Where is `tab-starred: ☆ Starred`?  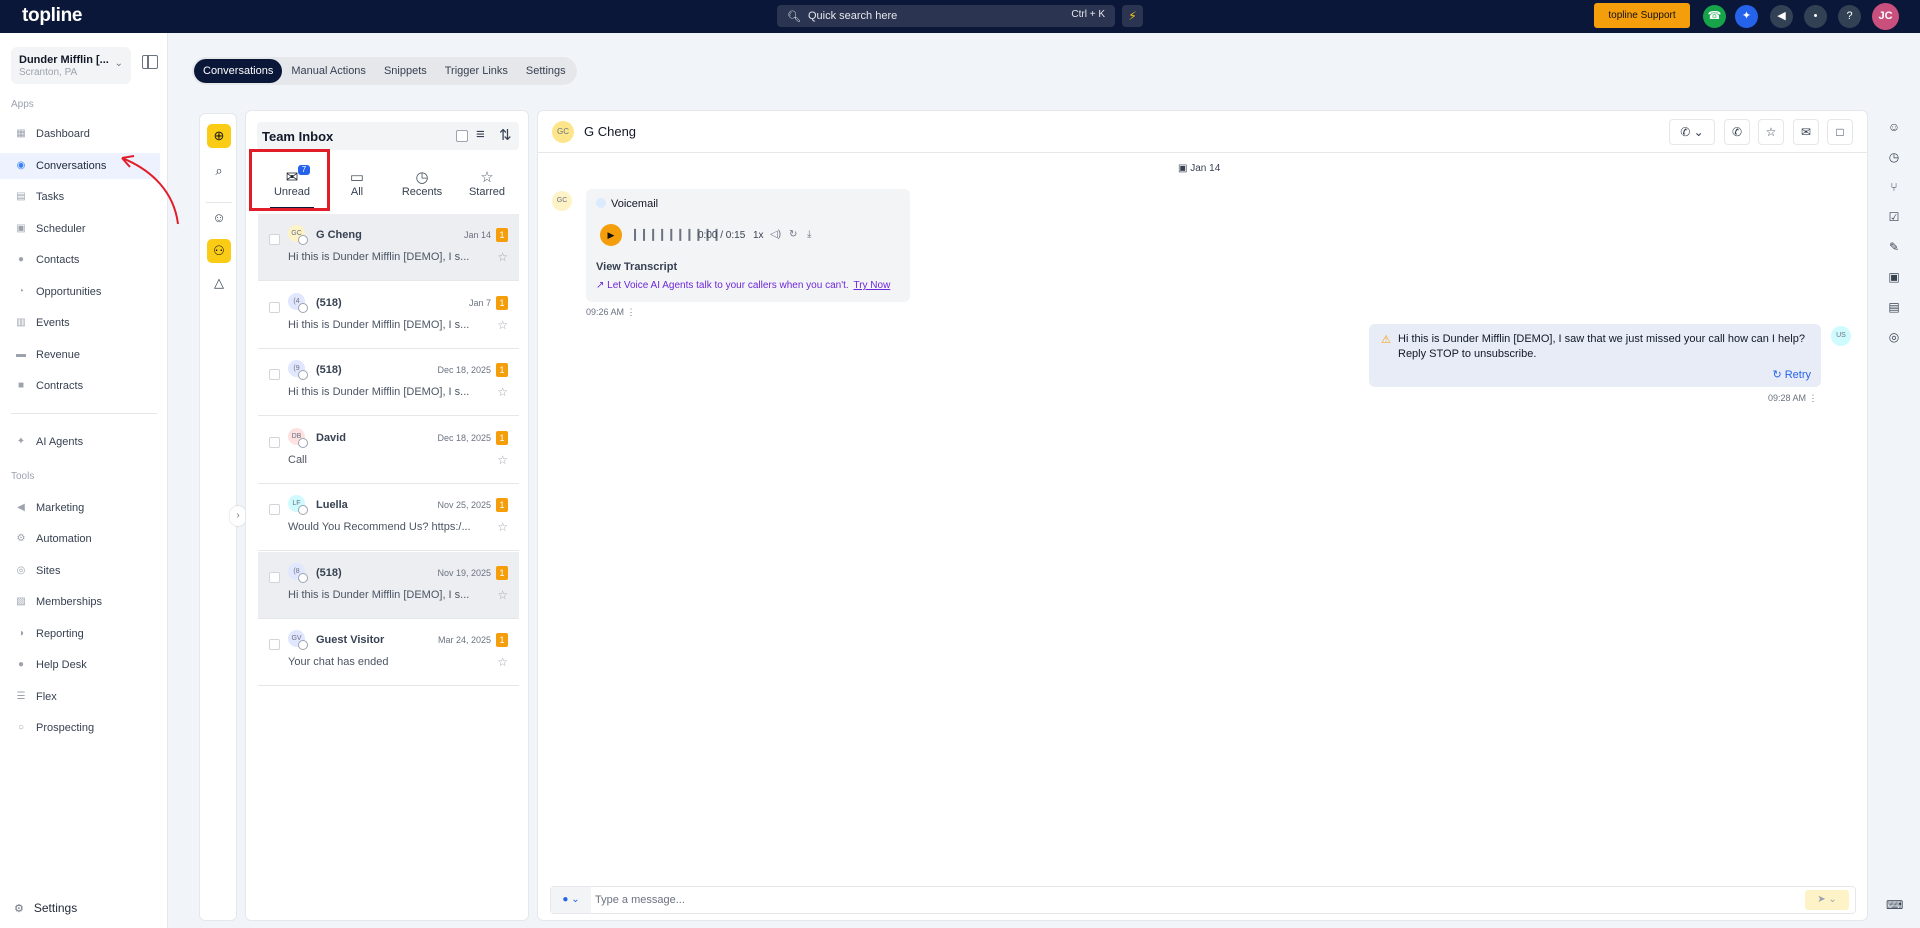
tab-starred: ☆ Starred is located at coordinates (487, 189).